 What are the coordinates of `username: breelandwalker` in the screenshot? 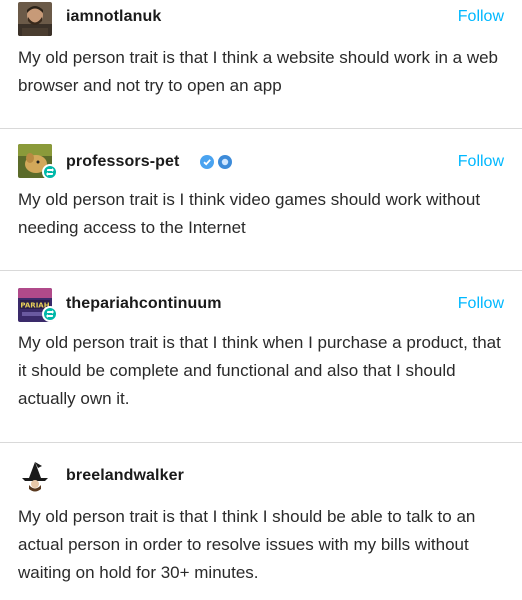 It's located at (125, 476).